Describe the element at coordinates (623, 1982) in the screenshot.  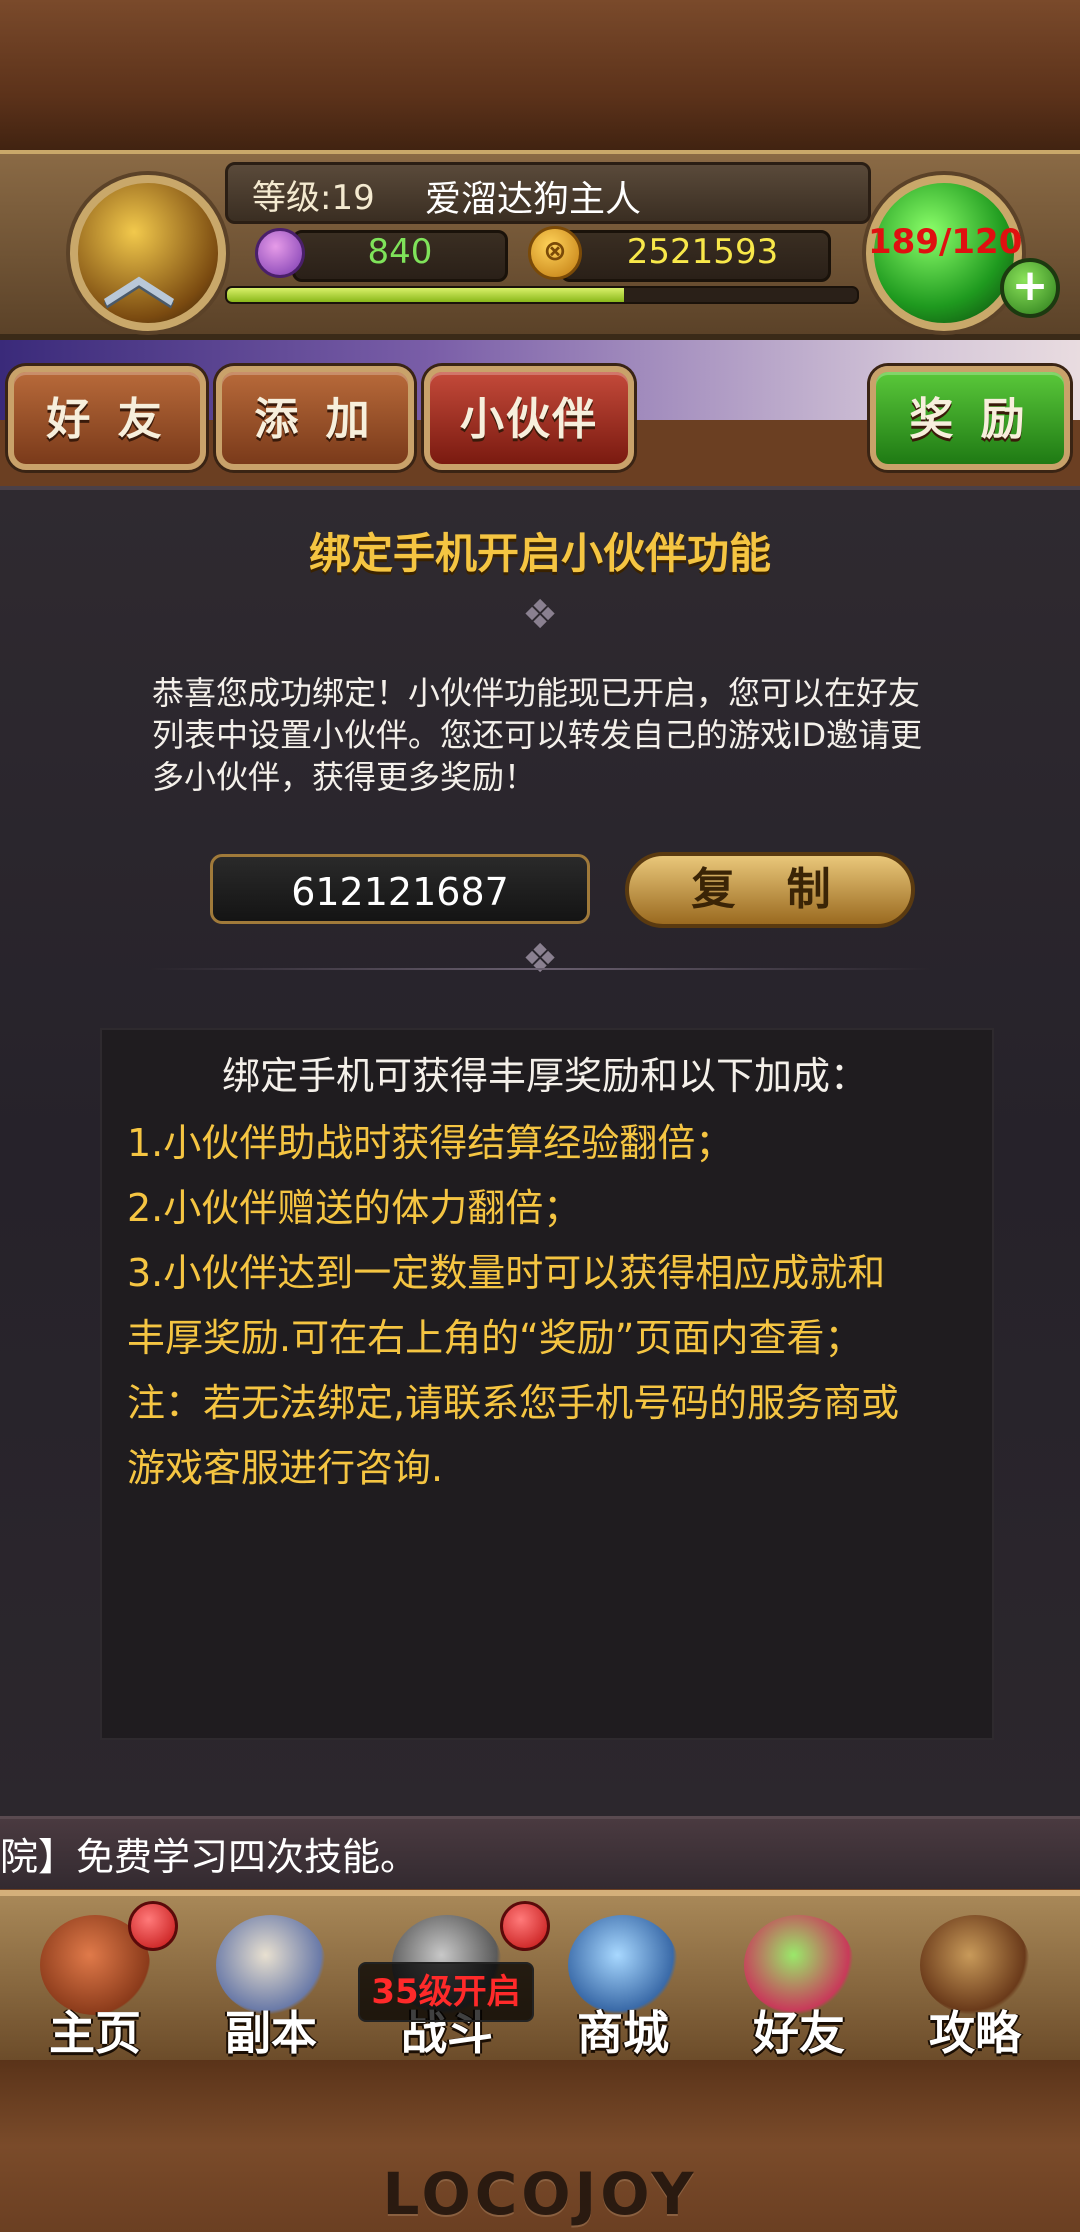
I see `nav-shop: 商城` at that location.